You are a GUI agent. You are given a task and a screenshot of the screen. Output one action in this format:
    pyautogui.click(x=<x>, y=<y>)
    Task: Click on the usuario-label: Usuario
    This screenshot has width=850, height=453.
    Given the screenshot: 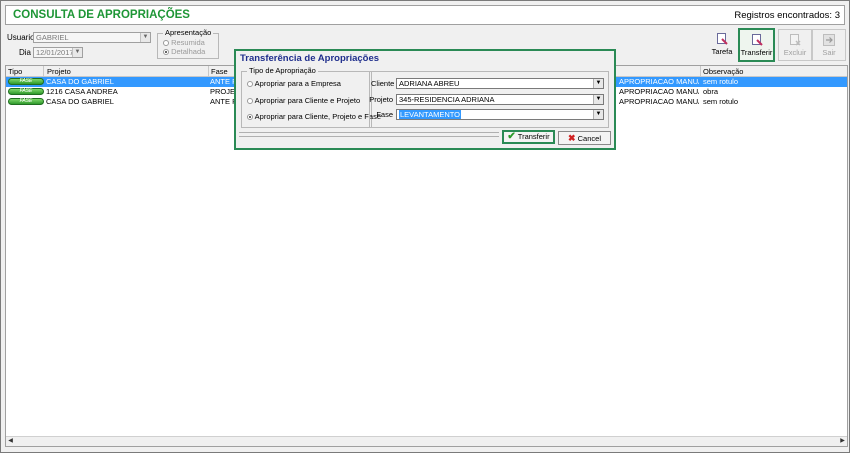 What is the action you would take?
    pyautogui.click(x=21, y=37)
    